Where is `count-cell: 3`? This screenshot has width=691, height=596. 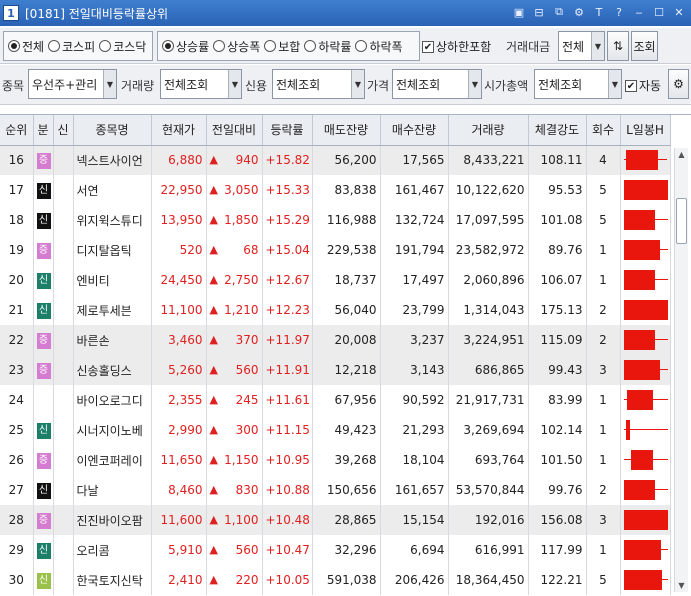 count-cell: 3 is located at coordinates (603, 370).